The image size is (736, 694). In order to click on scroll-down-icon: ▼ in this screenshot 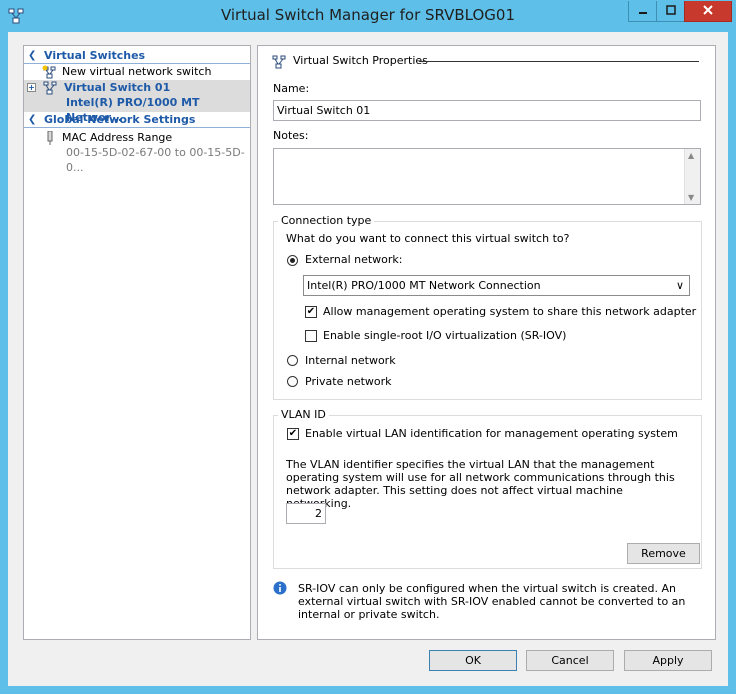, I will do `click(691, 197)`.